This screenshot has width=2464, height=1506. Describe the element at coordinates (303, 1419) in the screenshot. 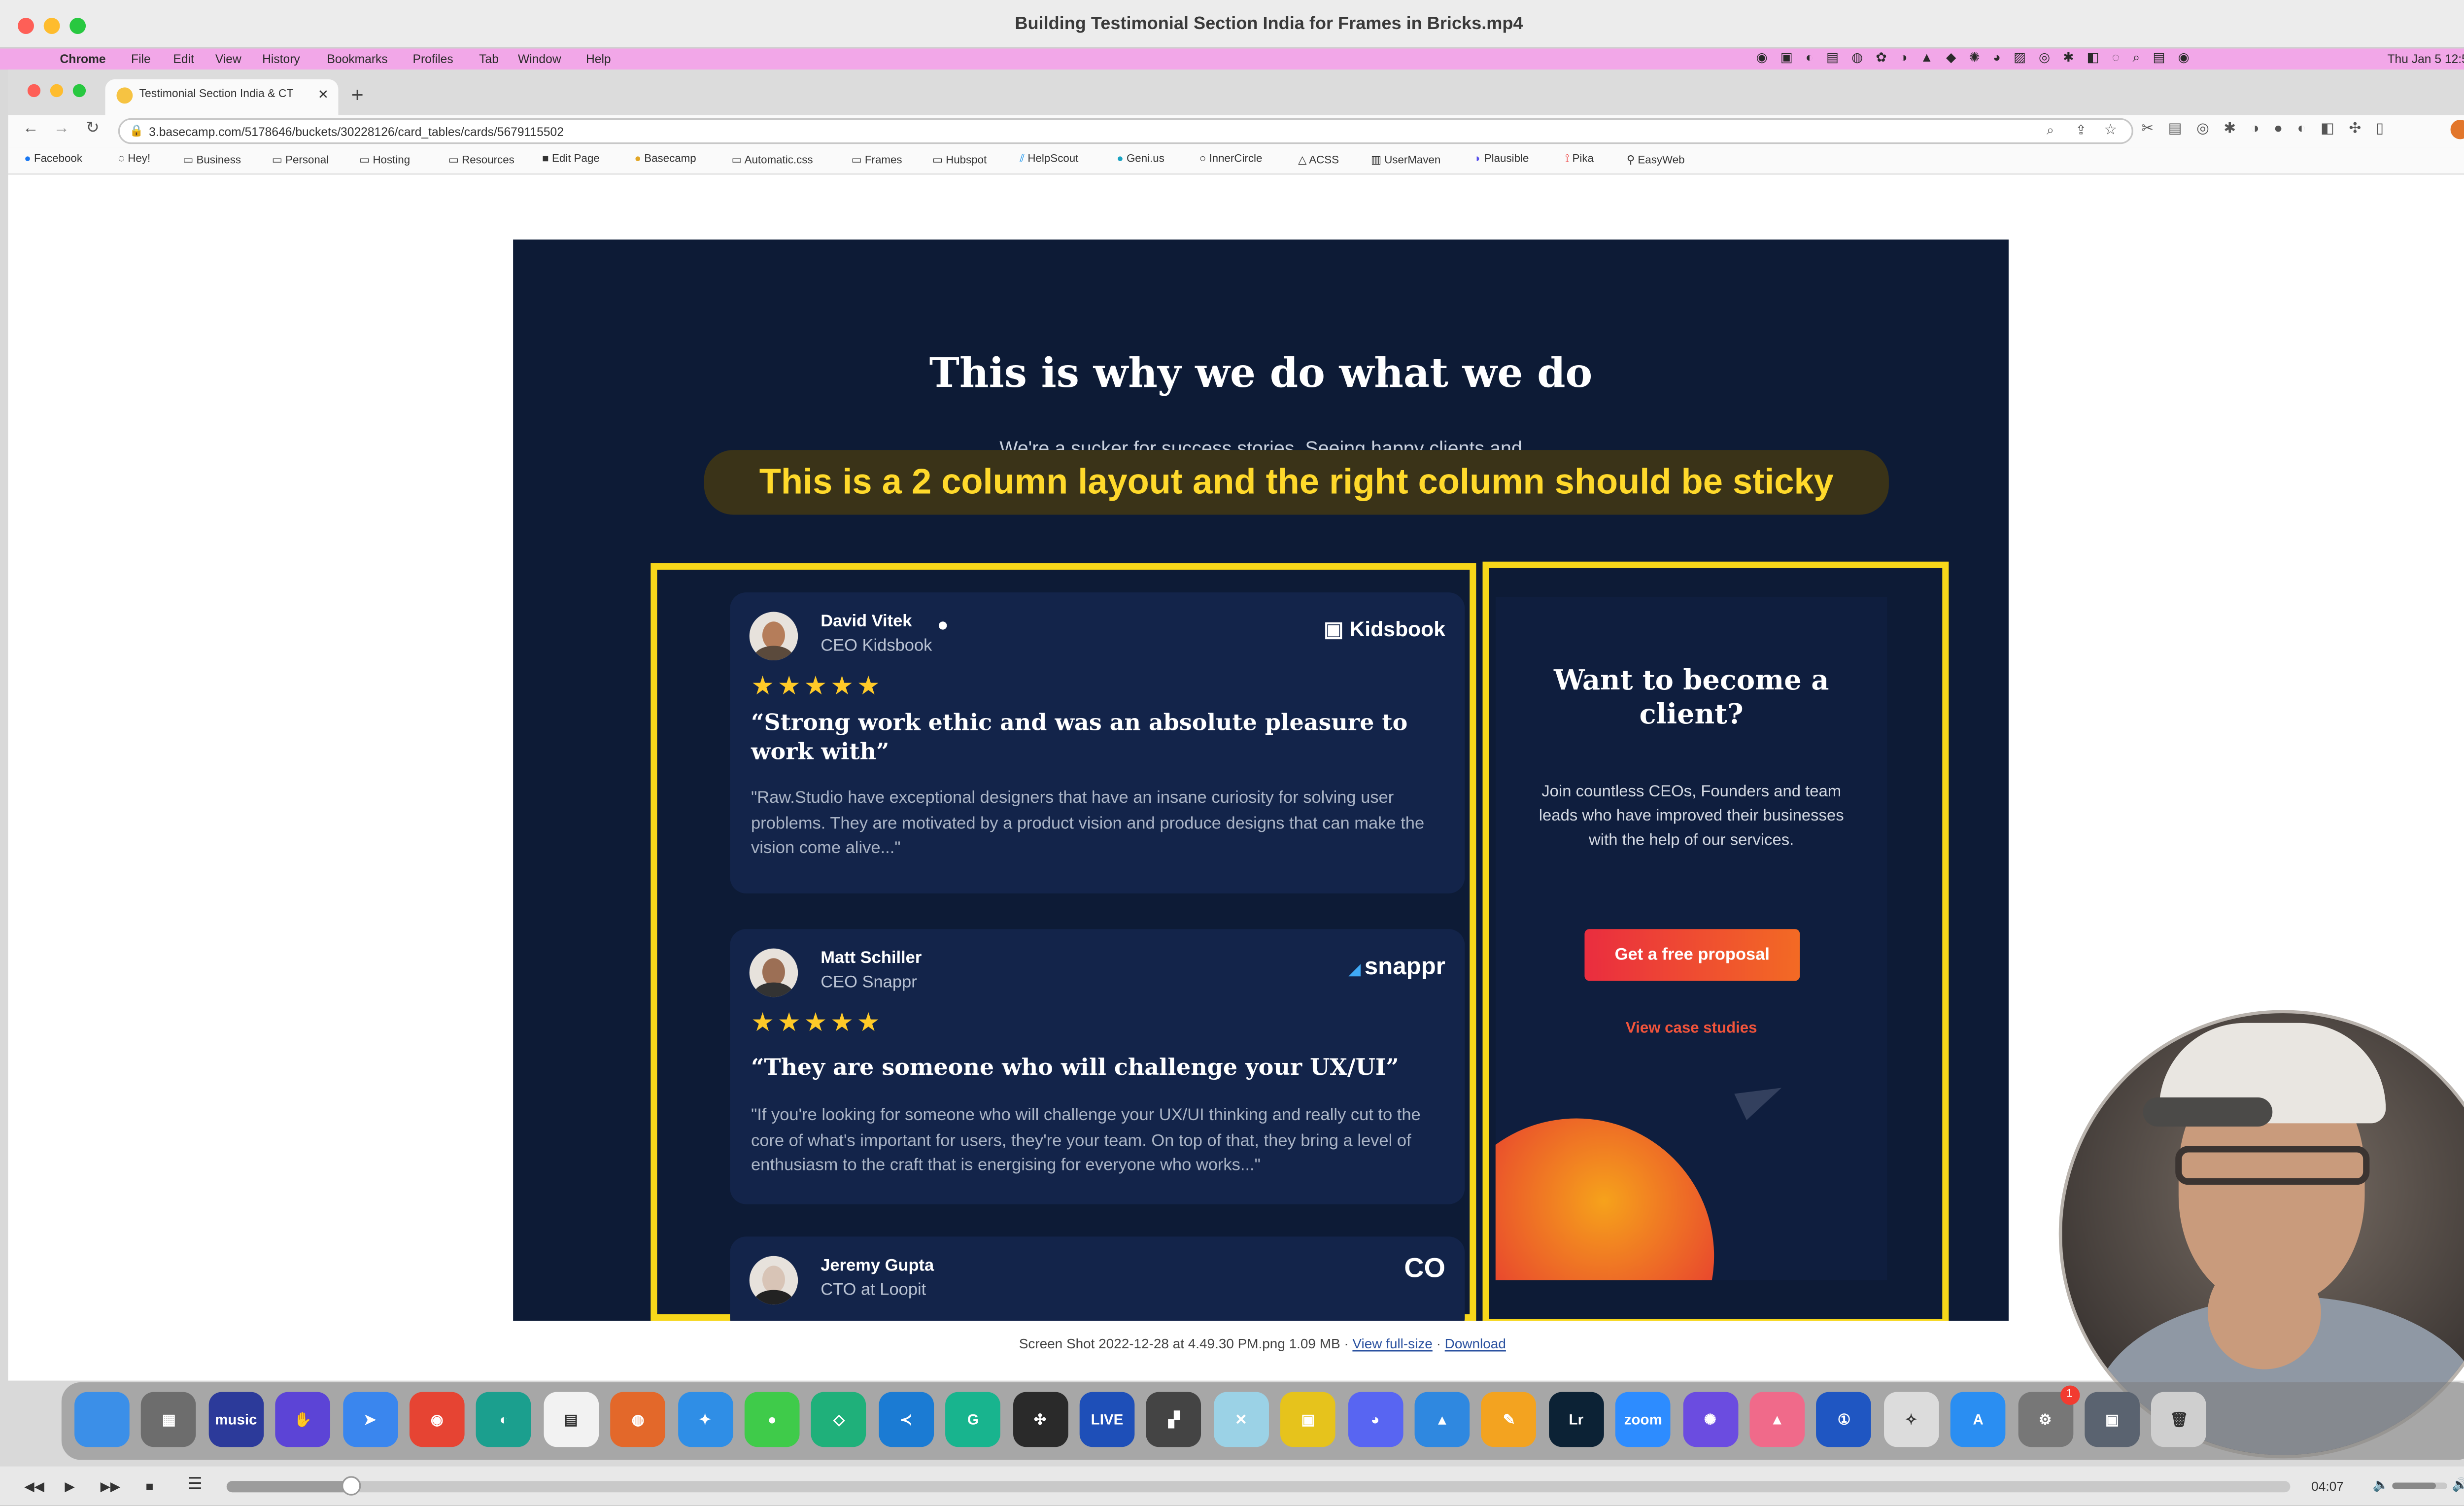

I see `dock-app-hand-mirror: ✋` at that location.